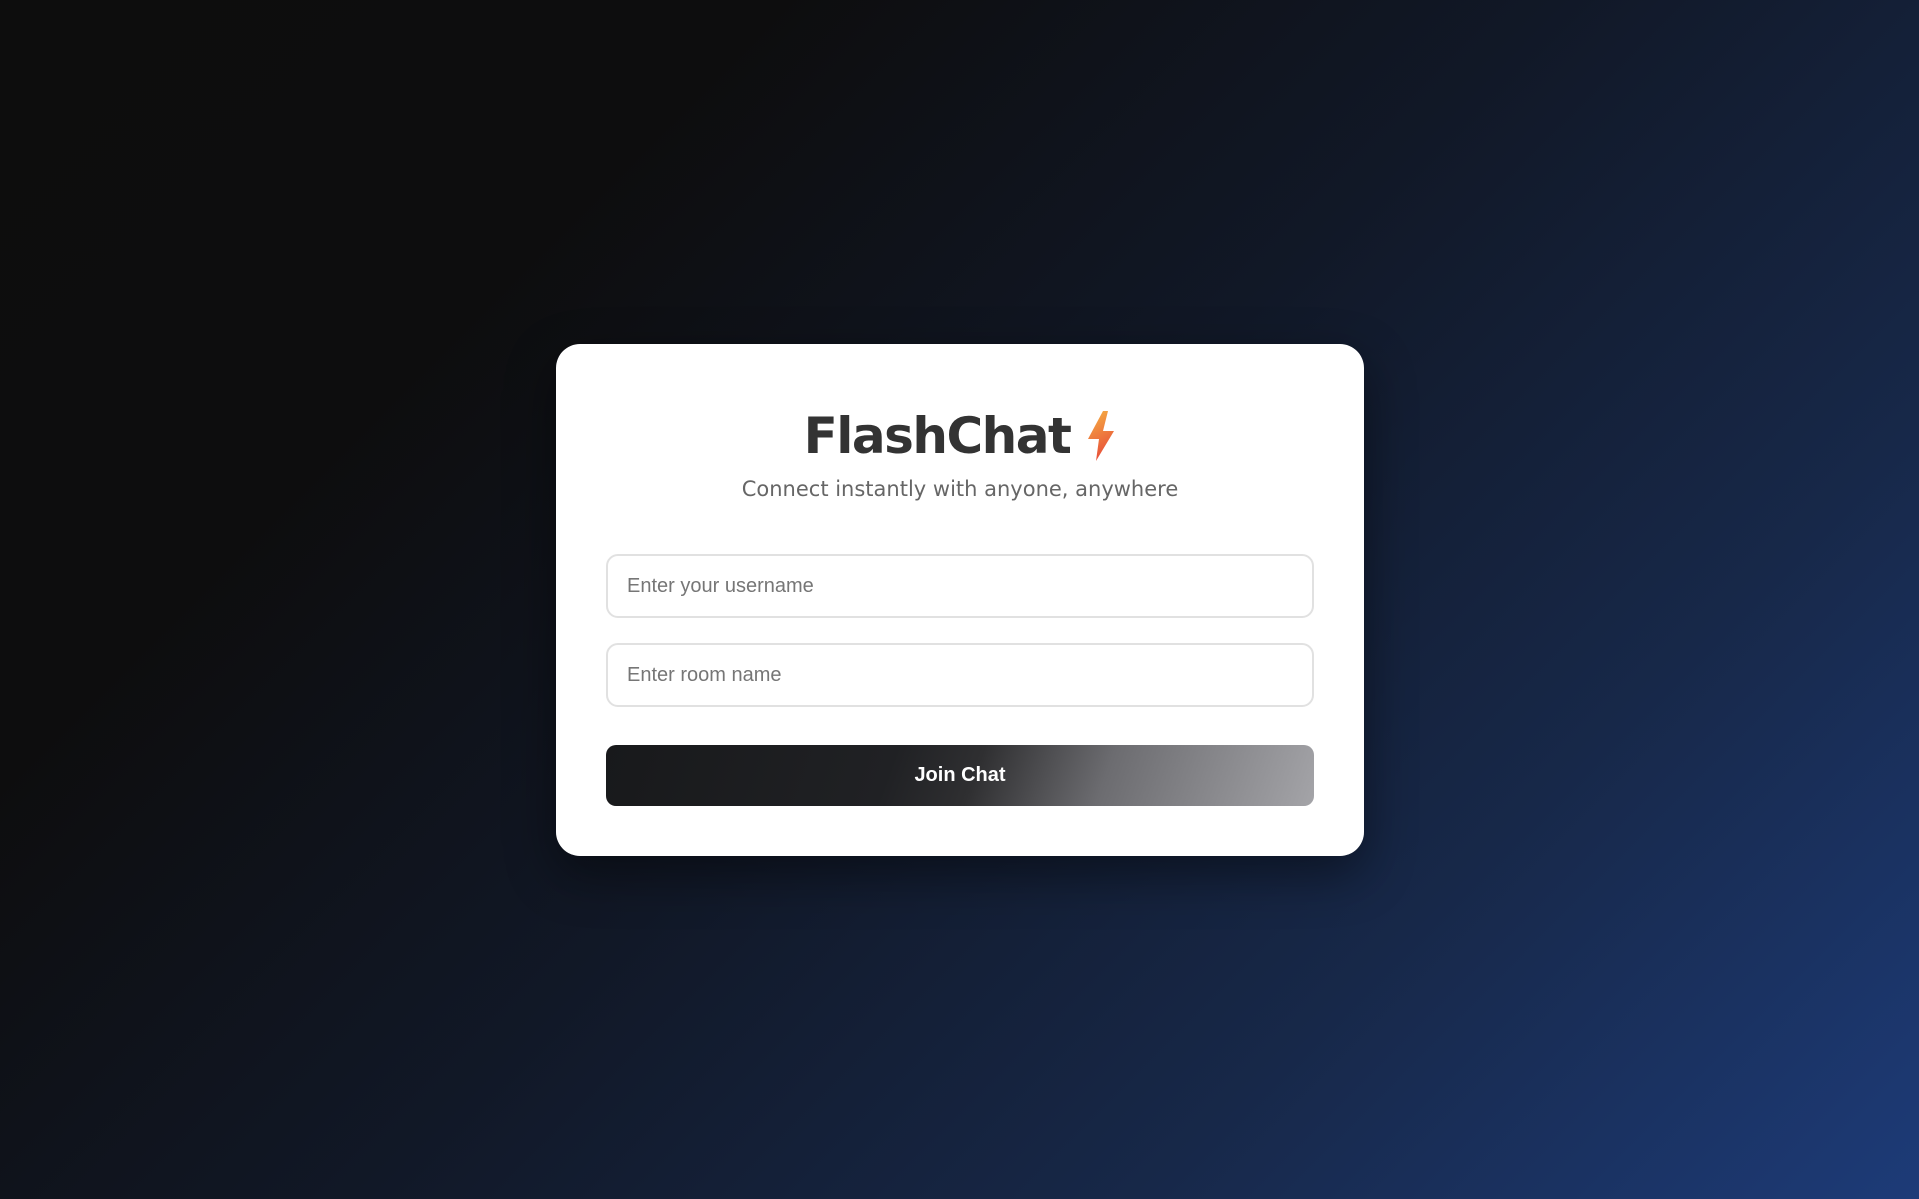  I want to click on lightning-bolt-icon, so click(1101, 436).